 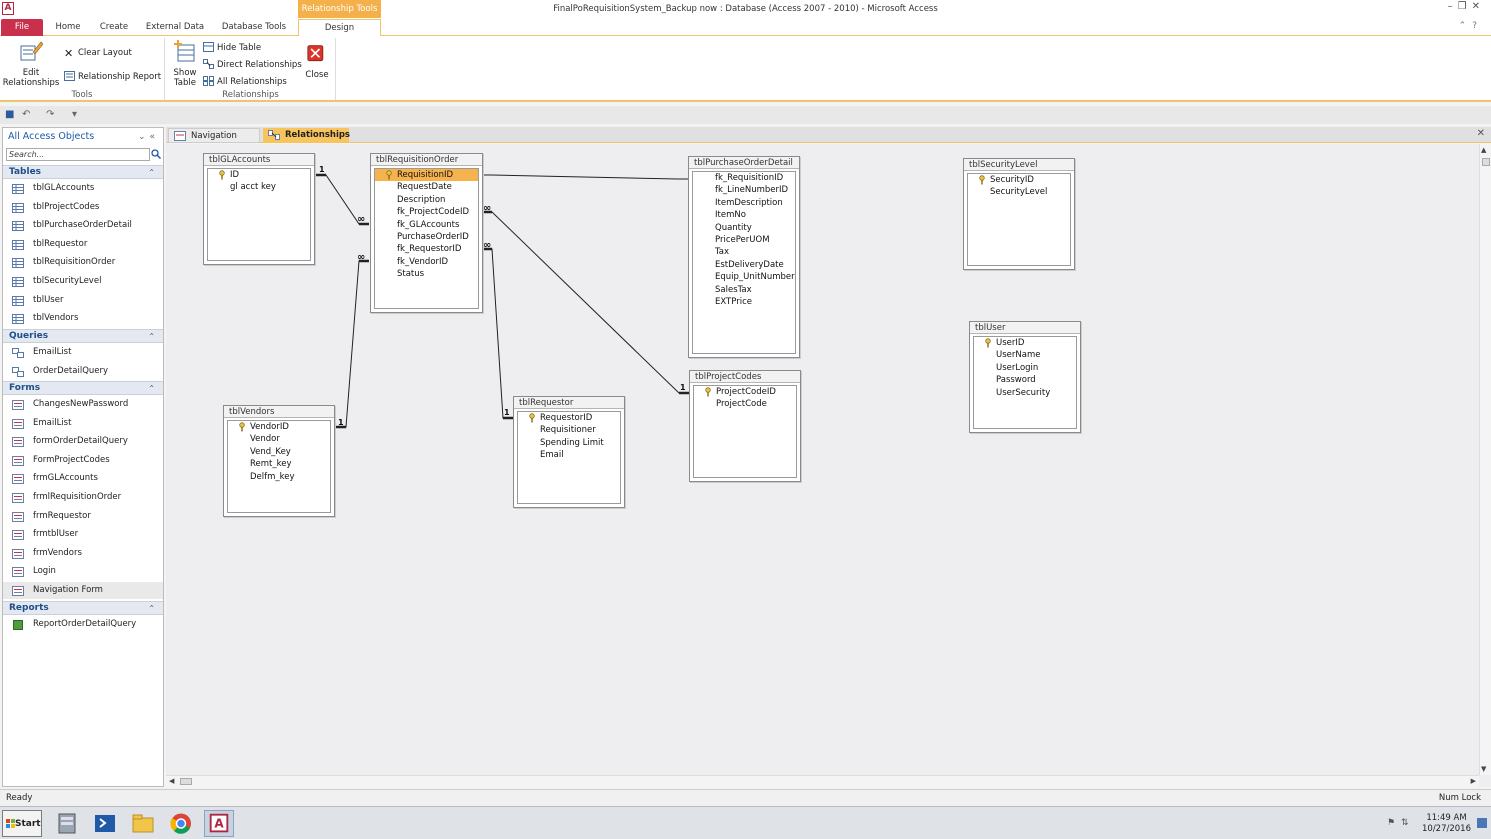 What do you see at coordinates (83, 207) in the screenshot?
I see `nav-item: tblProjectCodes` at bounding box center [83, 207].